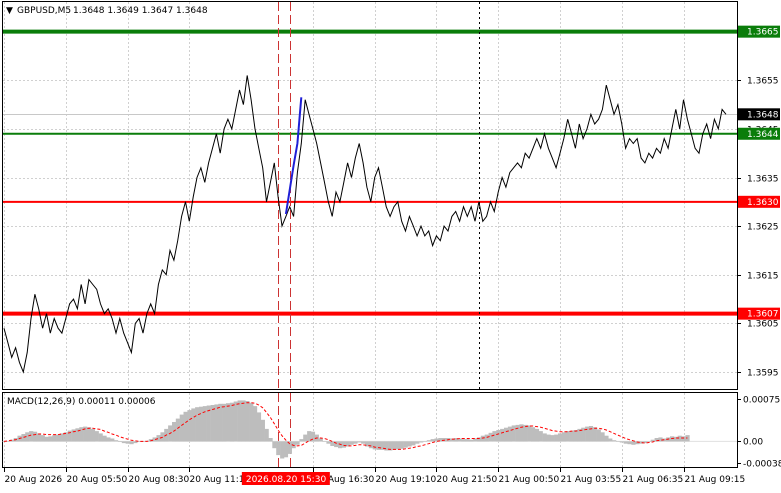 This screenshot has width=781, height=493. What do you see at coordinates (763, 203) in the screenshot?
I see `level-price-label: 1.3630` at bounding box center [763, 203].